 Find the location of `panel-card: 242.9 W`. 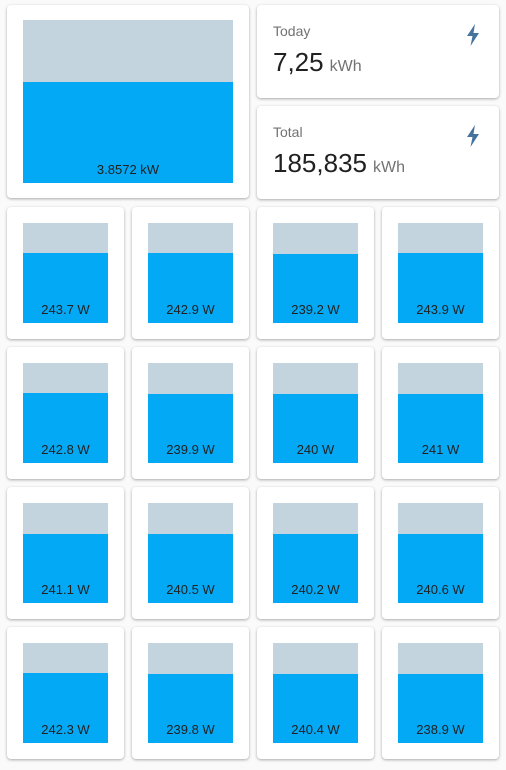

panel-card: 242.9 W is located at coordinates (190, 273).